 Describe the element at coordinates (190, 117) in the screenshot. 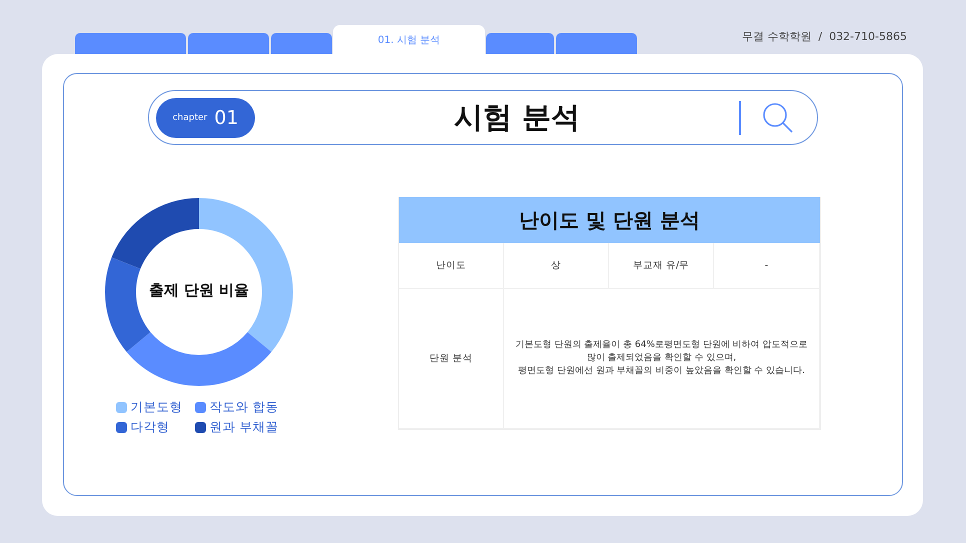

I see `chapter-label: chapter` at that location.